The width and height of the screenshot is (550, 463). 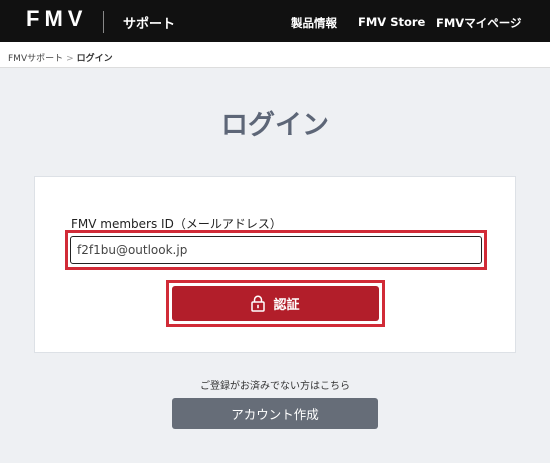 I want to click on page-title: ログイン, so click(x=275, y=125).